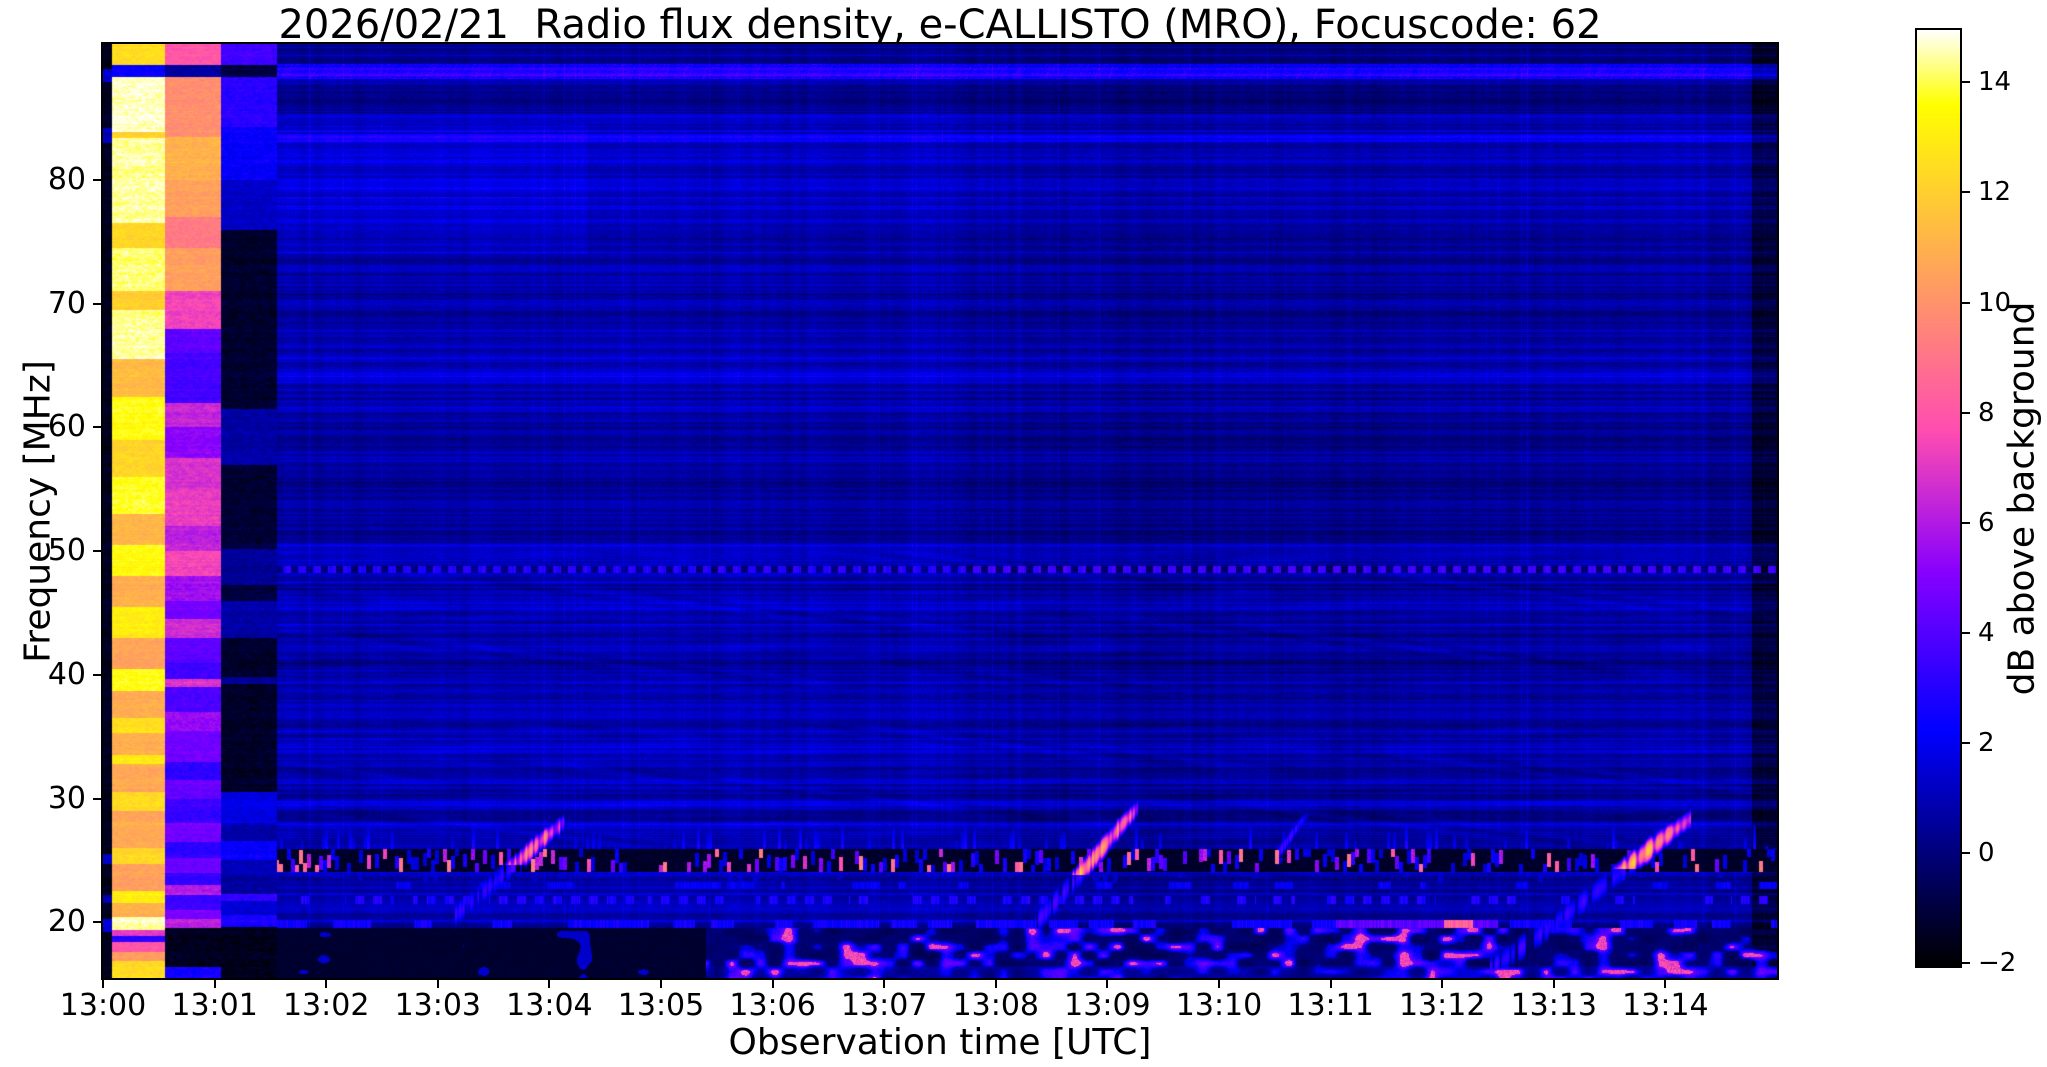 Image resolution: width=2047 pixels, height=1067 pixels. I want to click on colorbar-tick-label: −2, so click(1997, 963).